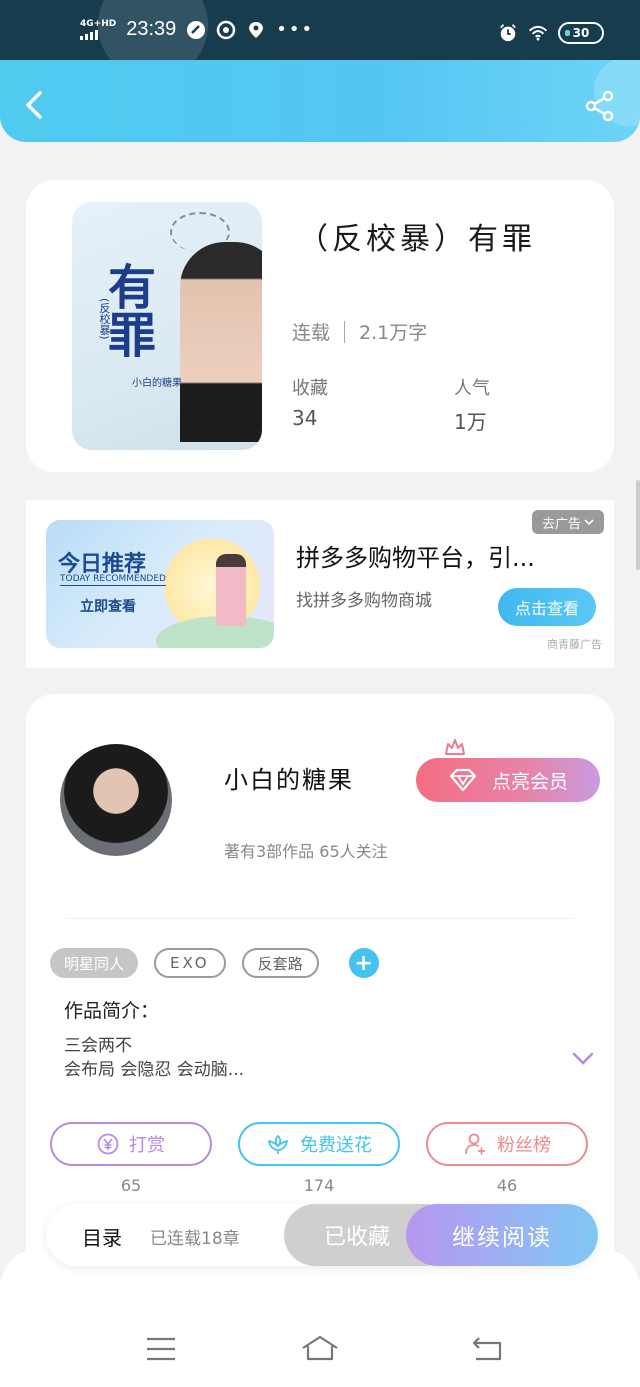  What do you see at coordinates (278, 1144) in the screenshot?
I see `flower-icon` at bounding box center [278, 1144].